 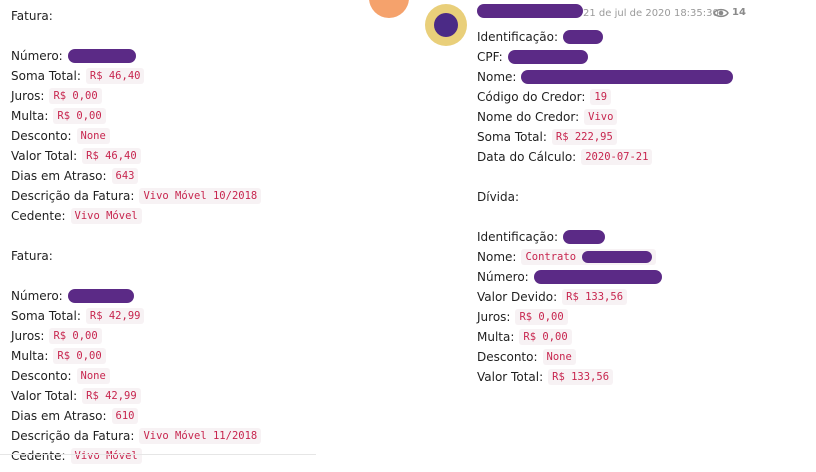 What do you see at coordinates (595, 297) in the screenshot?
I see `field-value: R$ 133,56` at bounding box center [595, 297].